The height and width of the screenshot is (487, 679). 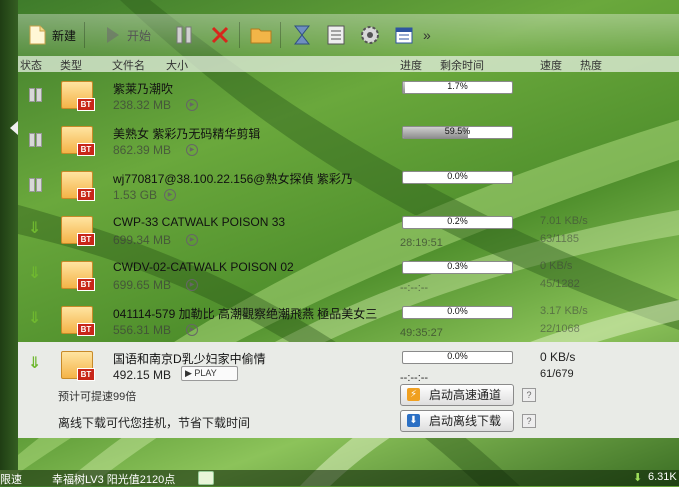 What do you see at coordinates (142, 375) in the screenshot?
I see `task-size: 492.15 MB` at bounding box center [142, 375].